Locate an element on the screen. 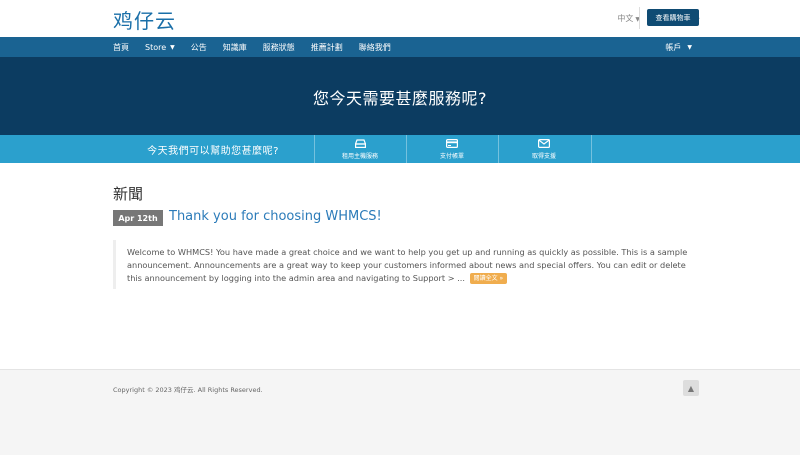 The height and width of the screenshot is (455, 800). hero-title: 您今天需要甚麼服務呢? is located at coordinates (400, 98).